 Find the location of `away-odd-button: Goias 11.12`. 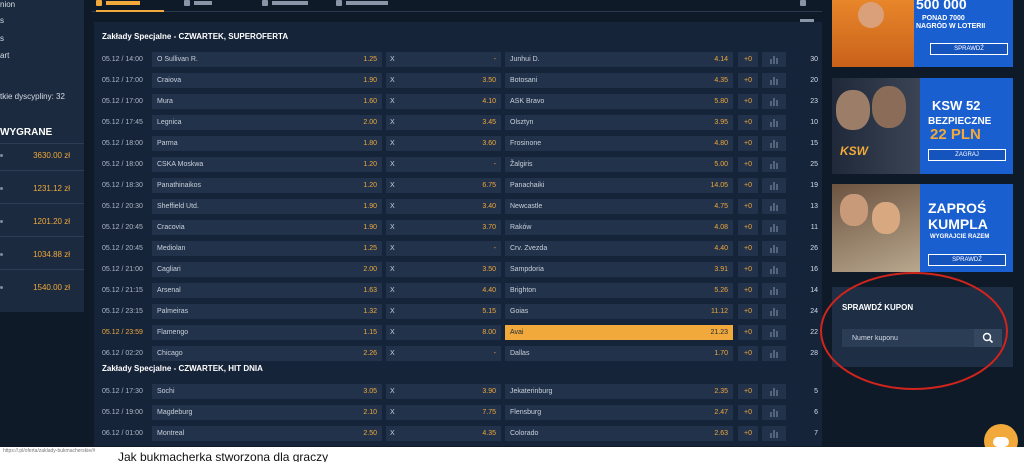

away-odd-button: Goias 11.12 is located at coordinates (619, 311).